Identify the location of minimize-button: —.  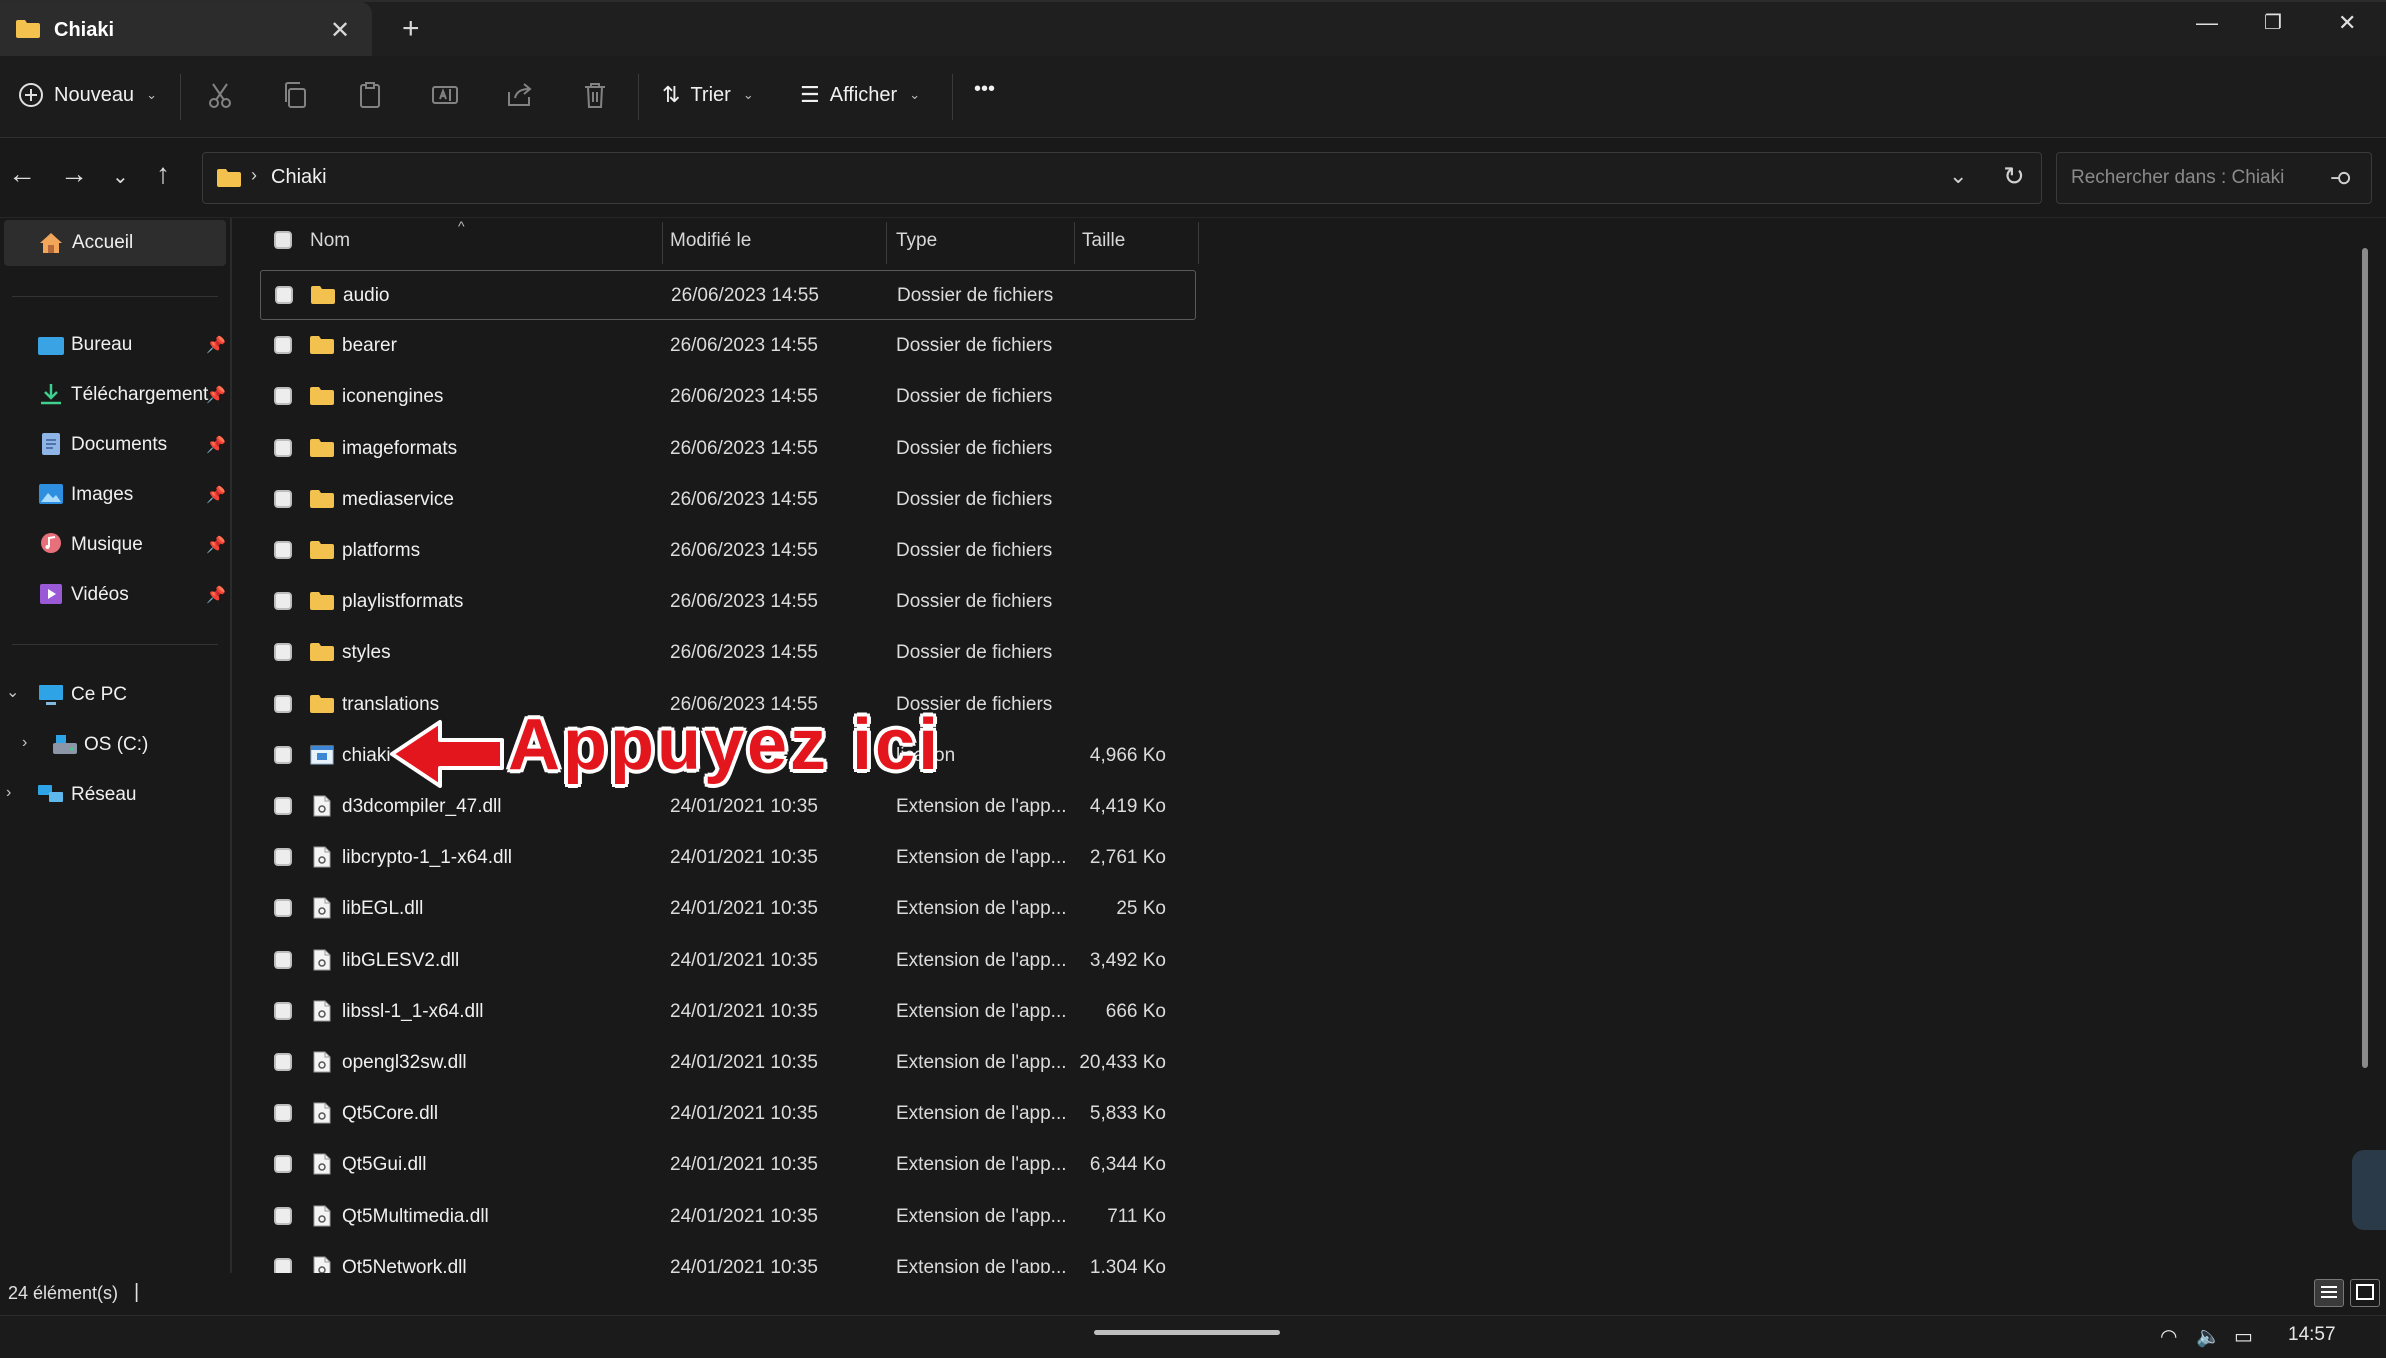
(2207, 23).